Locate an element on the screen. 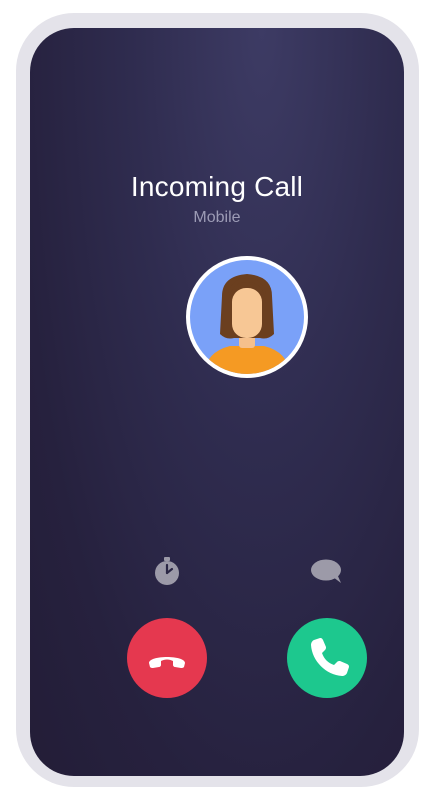  phone-hangup-icon is located at coordinates (167, 662).